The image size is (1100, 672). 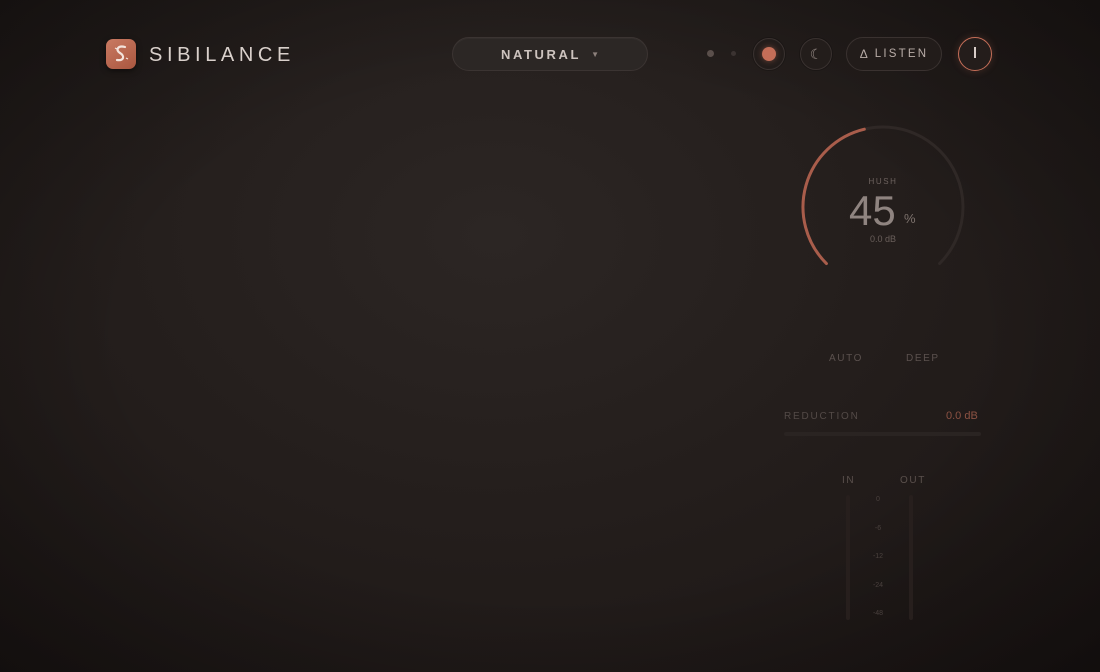 What do you see at coordinates (911, 557) in the screenshot?
I see `output-meter` at bounding box center [911, 557].